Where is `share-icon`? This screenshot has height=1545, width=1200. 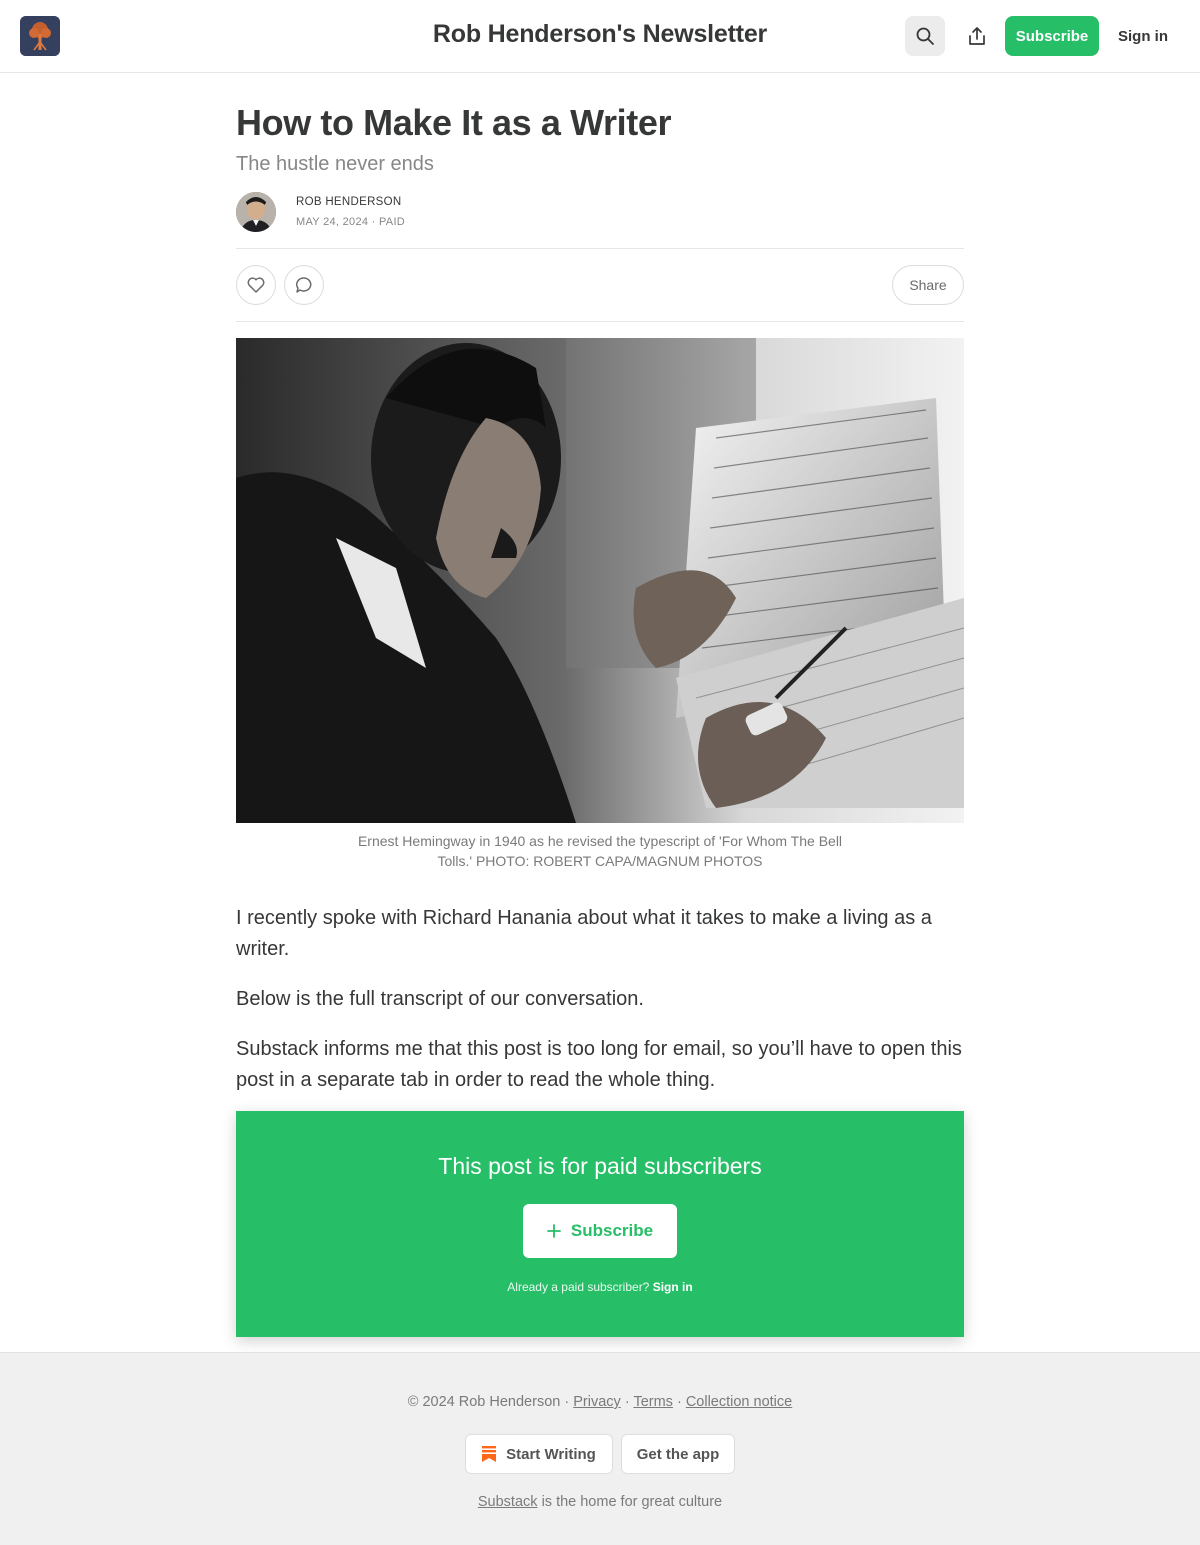 share-icon is located at coordinates (977, 36).